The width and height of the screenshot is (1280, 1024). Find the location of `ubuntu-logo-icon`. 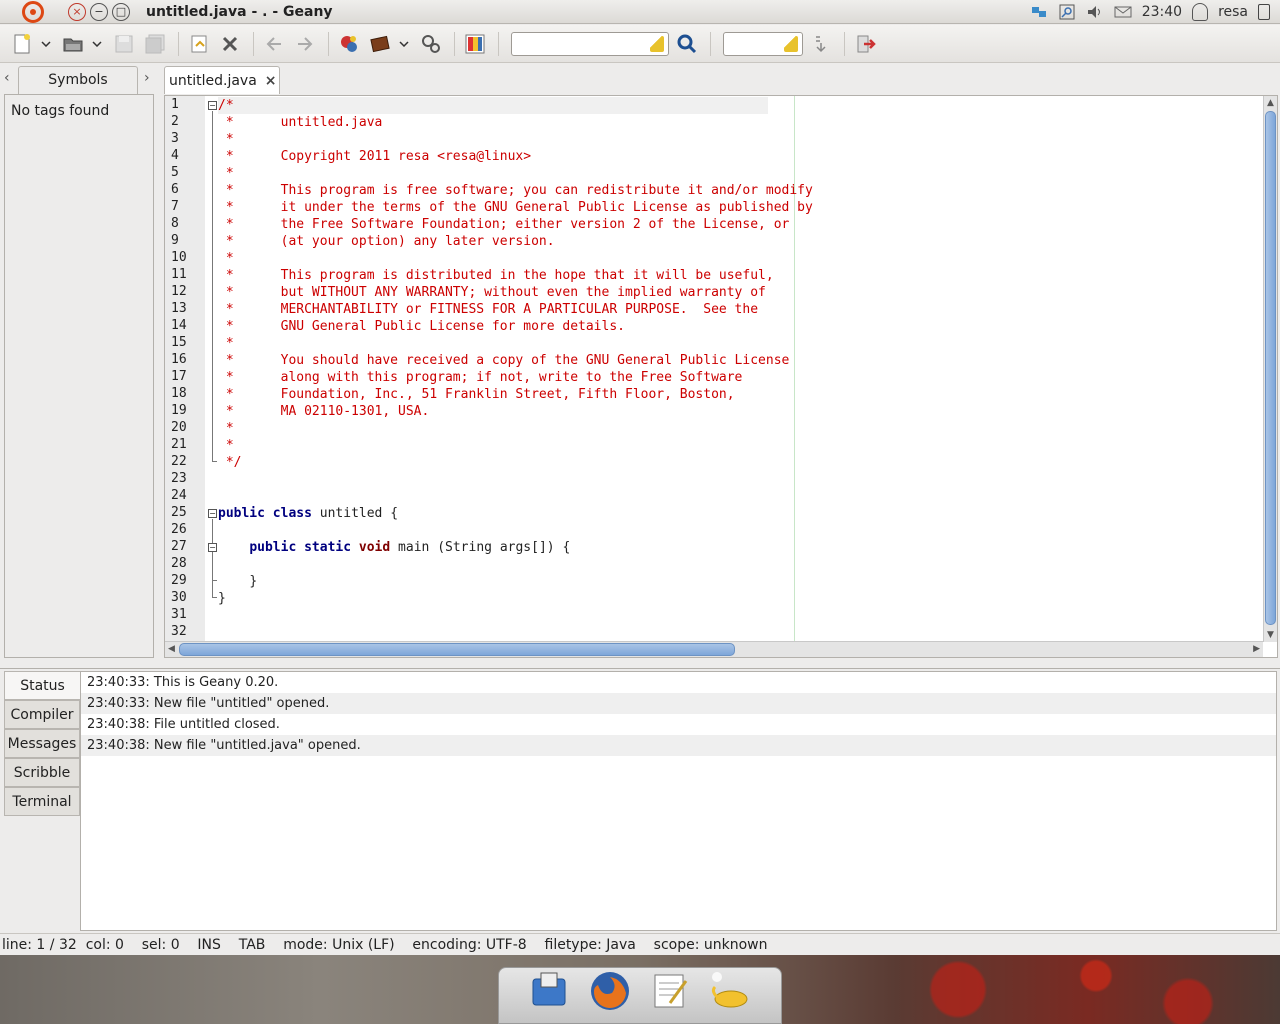

ubuntu-logo-icon is located at coordinates (33, 11).